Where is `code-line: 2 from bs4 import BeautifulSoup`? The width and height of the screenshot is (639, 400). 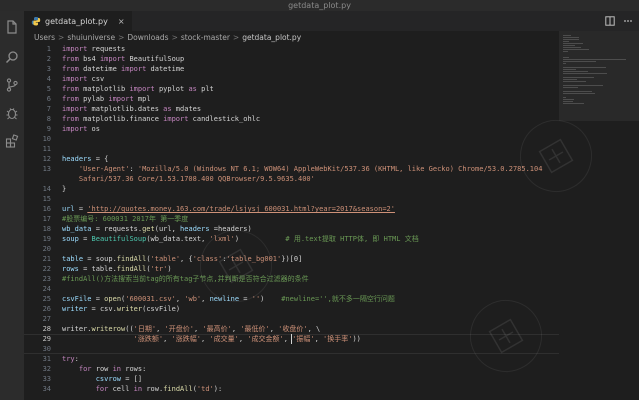
code-line: 2 from bs4 import BeautifulSoup is located at coordinates (291, 59).